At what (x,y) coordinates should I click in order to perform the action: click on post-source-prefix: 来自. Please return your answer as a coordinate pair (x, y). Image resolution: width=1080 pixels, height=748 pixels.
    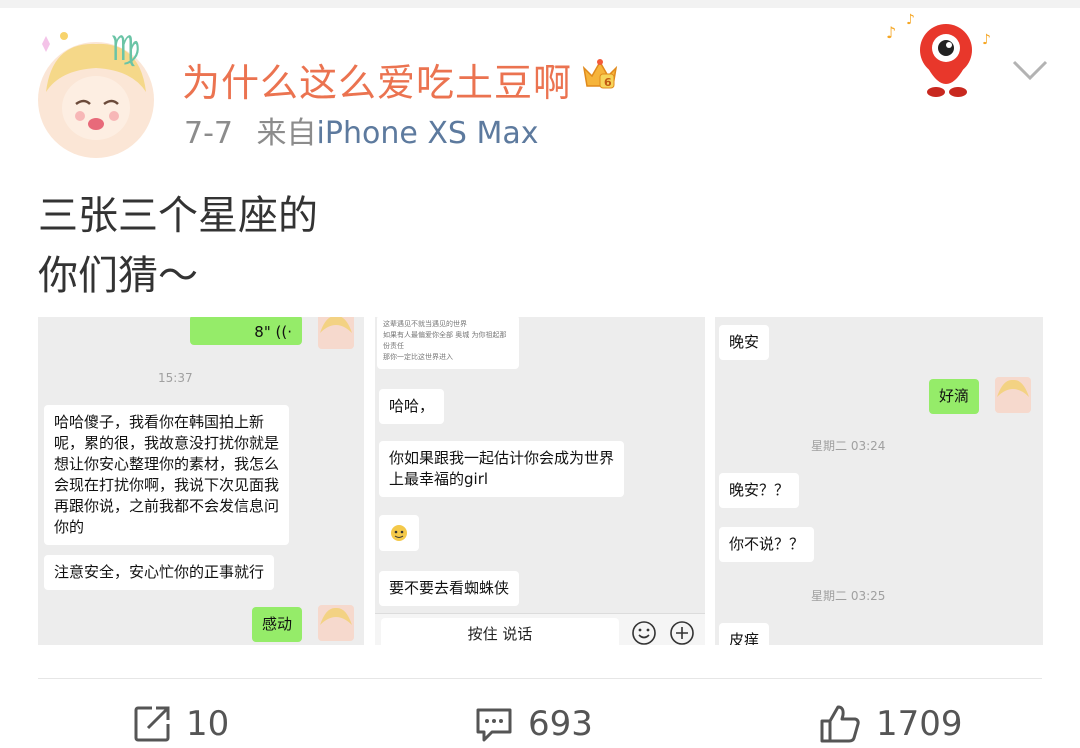
    Looking at the image, I should click on (286, 133).